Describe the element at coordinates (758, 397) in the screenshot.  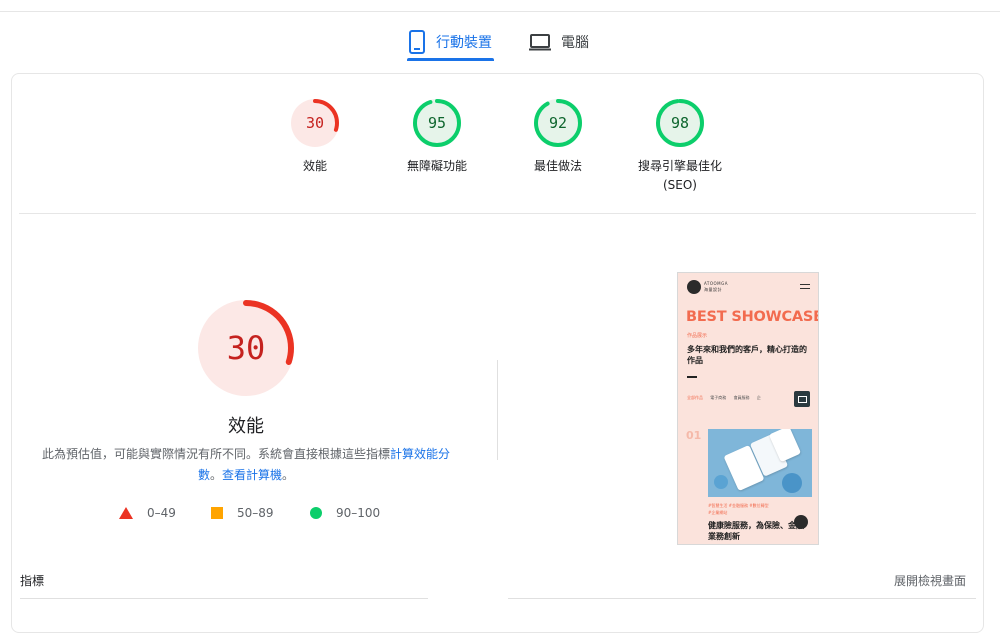
I see `filter-item: 企` at that location.